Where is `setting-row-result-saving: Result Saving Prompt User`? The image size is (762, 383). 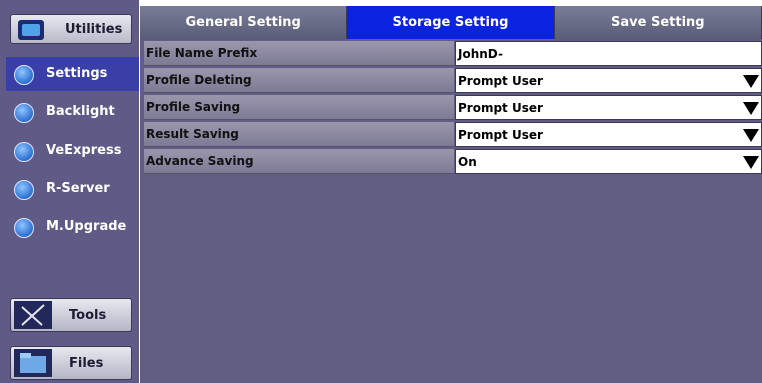
setting-row-result-saving: Result Saving Prompt User is located at coordinates (453, 134).